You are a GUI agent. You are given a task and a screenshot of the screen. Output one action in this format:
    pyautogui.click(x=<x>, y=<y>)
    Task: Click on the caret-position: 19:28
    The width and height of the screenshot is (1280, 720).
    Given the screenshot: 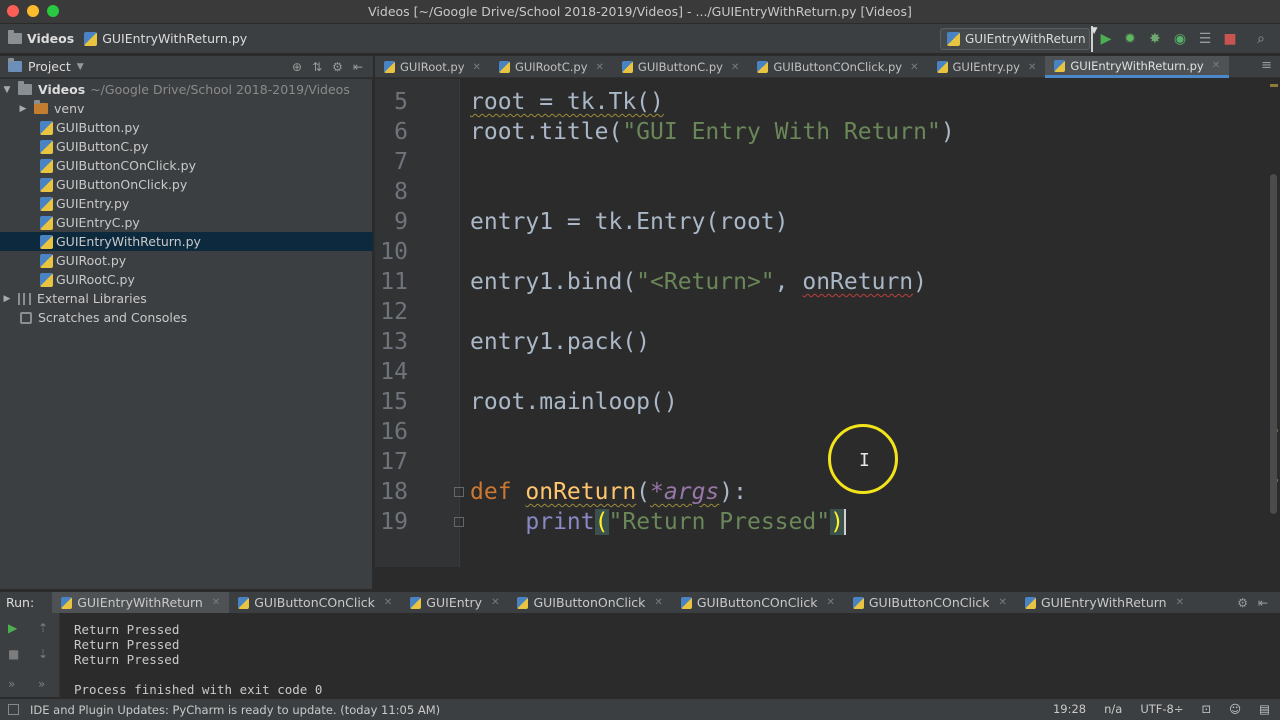 What is the action you would take?
    pyautogui.click(x=1069, y=709)
    